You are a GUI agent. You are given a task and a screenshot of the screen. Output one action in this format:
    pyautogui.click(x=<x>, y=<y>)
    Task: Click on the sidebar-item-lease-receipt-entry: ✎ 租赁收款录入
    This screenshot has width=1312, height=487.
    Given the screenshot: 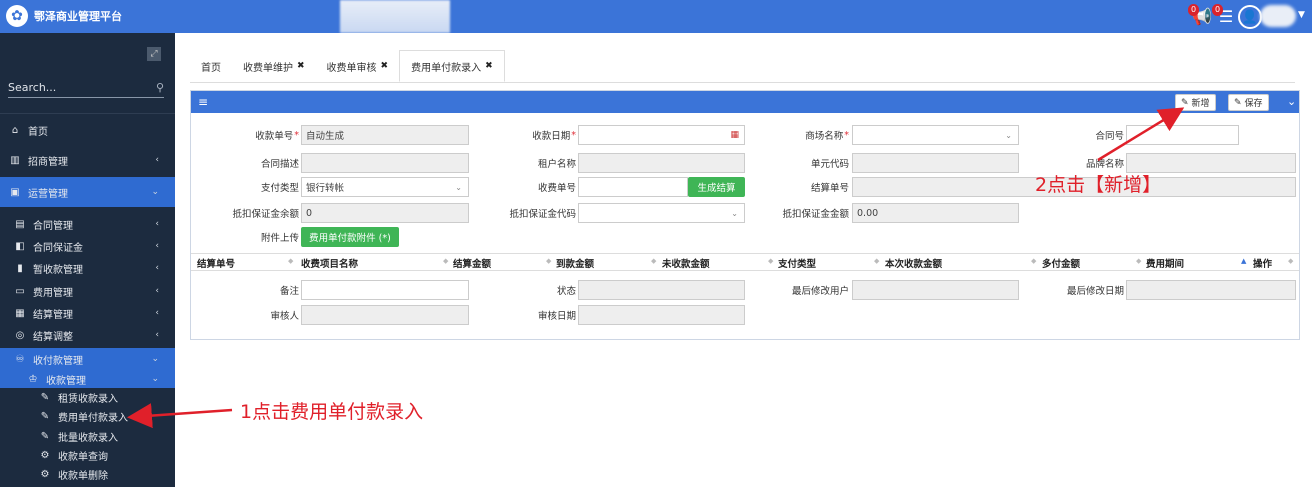 What is the action you would take?
    pyautogui.click(x=87, y=397)
    